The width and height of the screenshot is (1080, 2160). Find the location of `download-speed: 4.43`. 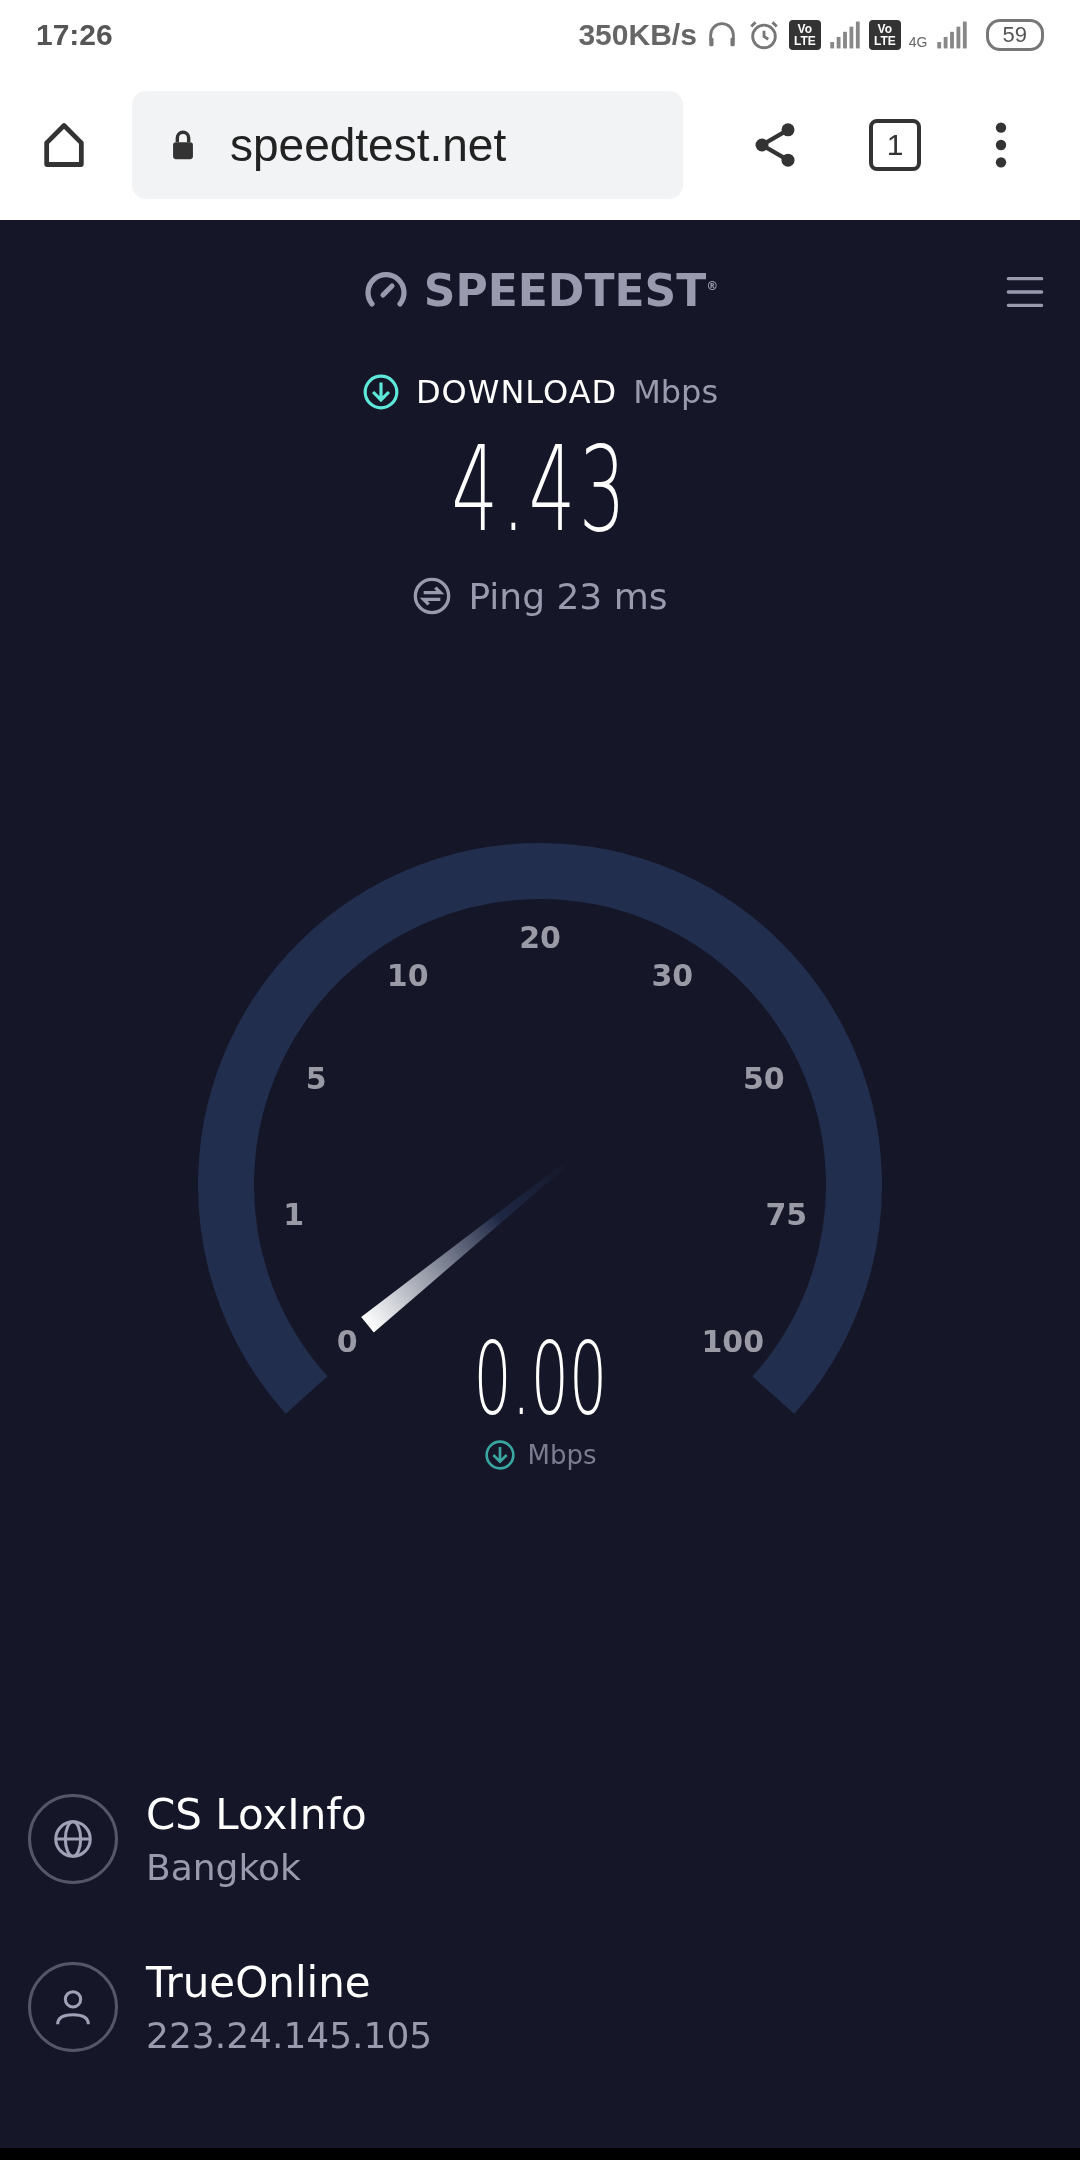

download-speed: 4.43 is located at coordinates (540, 489).